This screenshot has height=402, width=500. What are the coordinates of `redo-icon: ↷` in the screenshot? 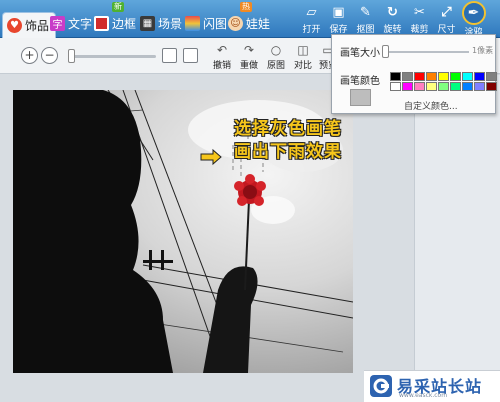 It's located at (249, 50).